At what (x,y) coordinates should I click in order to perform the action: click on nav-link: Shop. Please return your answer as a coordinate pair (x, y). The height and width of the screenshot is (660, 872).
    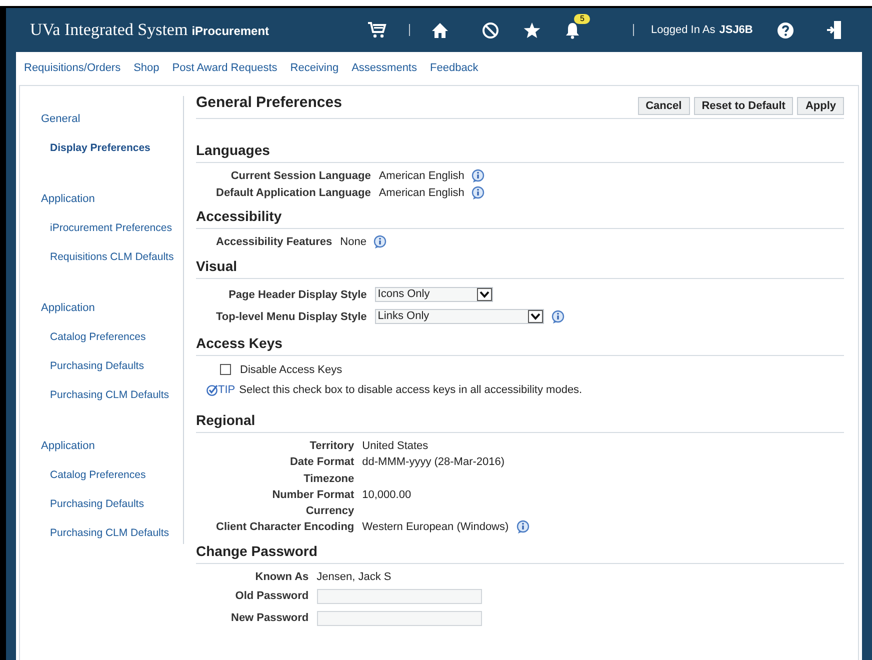
    Looking at the image, I should click on (147, 68).